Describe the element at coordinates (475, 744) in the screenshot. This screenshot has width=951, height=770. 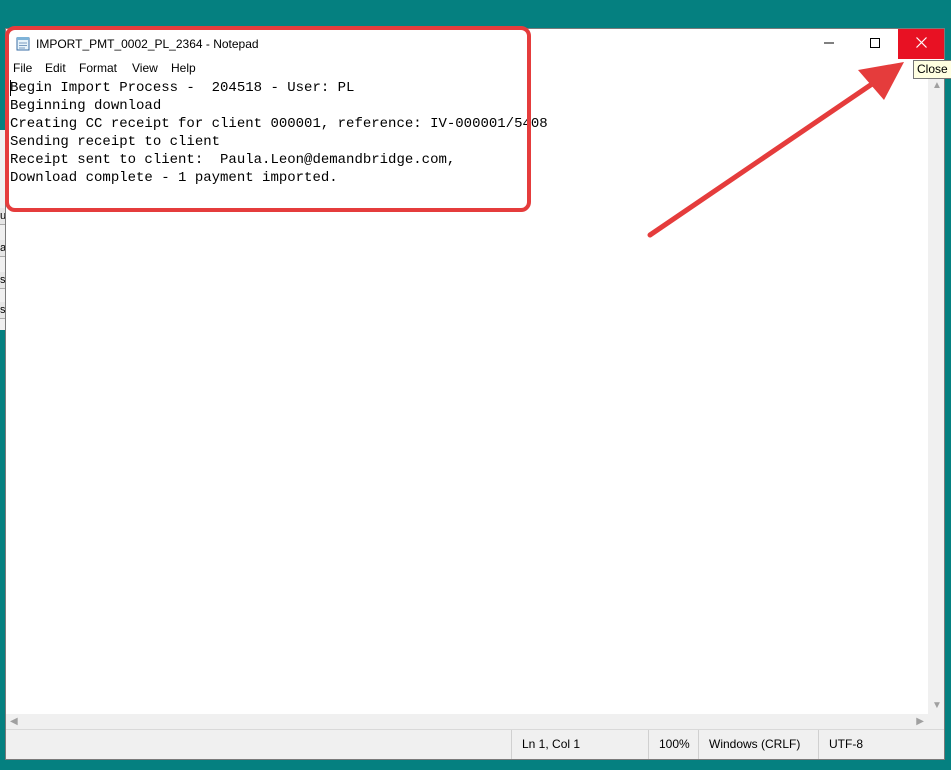
I see `status-bar: Ln 1, Col 1 100% Windows (CRLF) UTF-8` at that location.